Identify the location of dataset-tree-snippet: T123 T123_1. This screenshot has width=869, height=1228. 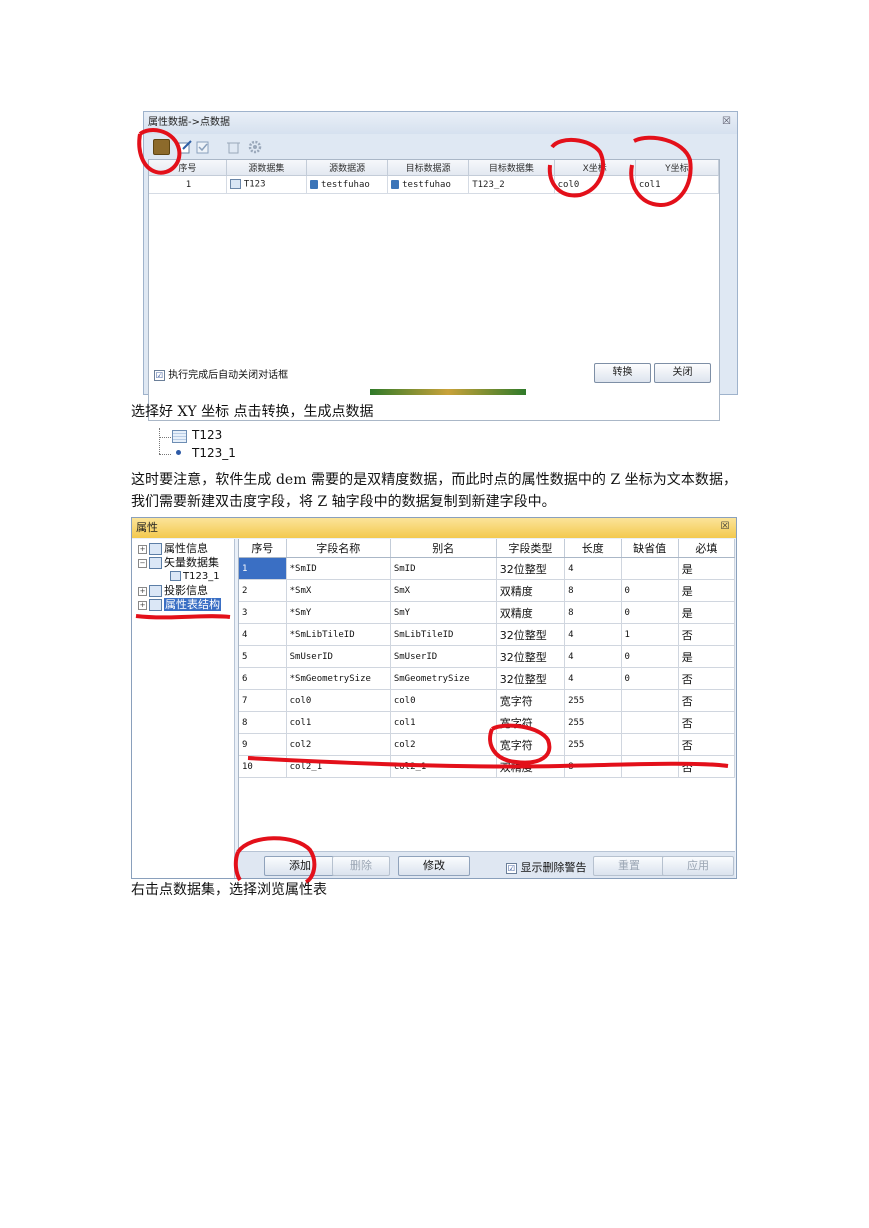
(215, 446).